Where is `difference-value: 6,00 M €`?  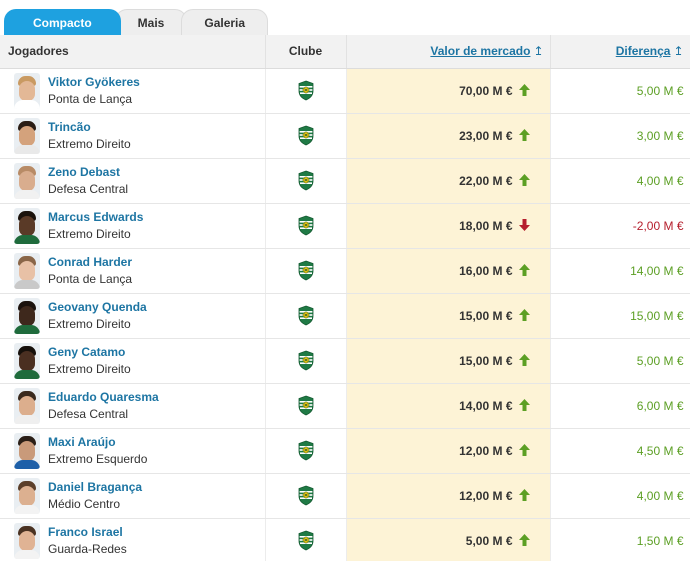
difference-value: 6,00 M € is located at coordinates (660, 405).